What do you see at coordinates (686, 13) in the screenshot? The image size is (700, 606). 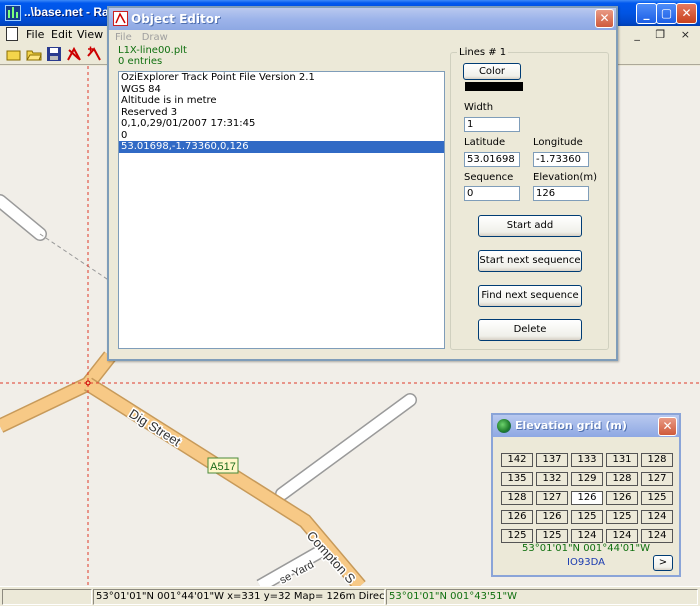 I see `close-button: ✕` at bounding box center [686, 13].